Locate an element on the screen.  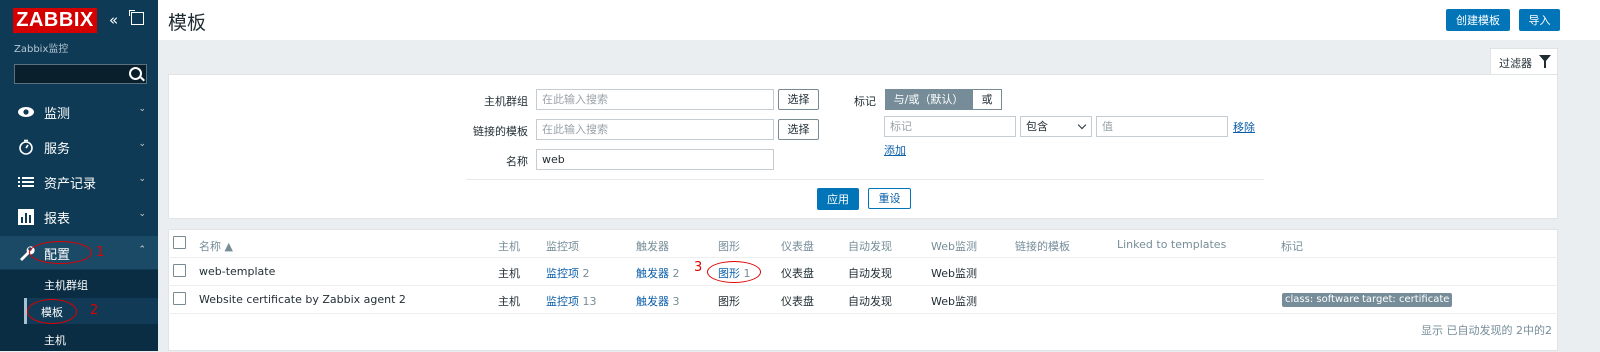
remove-tag-link: 移除 is located at coordinates (1244, 127).